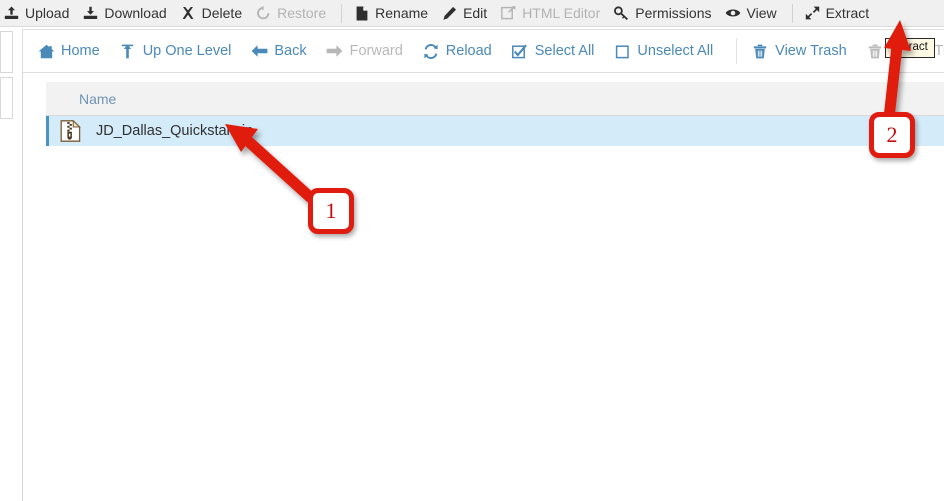  Describe the element at coordinates (11, 265) in the screenshot. I see `left-rail` at that location.